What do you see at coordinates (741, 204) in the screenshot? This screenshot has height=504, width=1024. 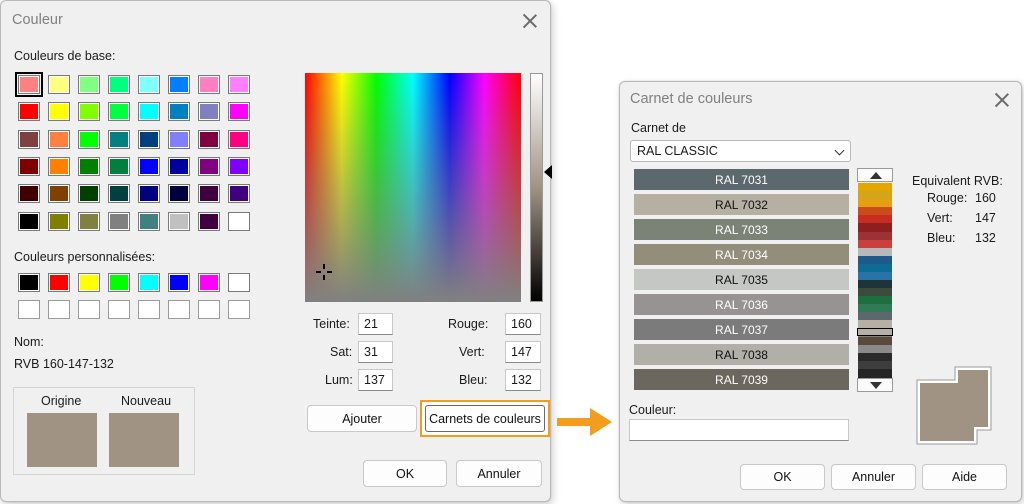 I see `ral-list-item: RAL 7032` at bounding box center [741, 204].